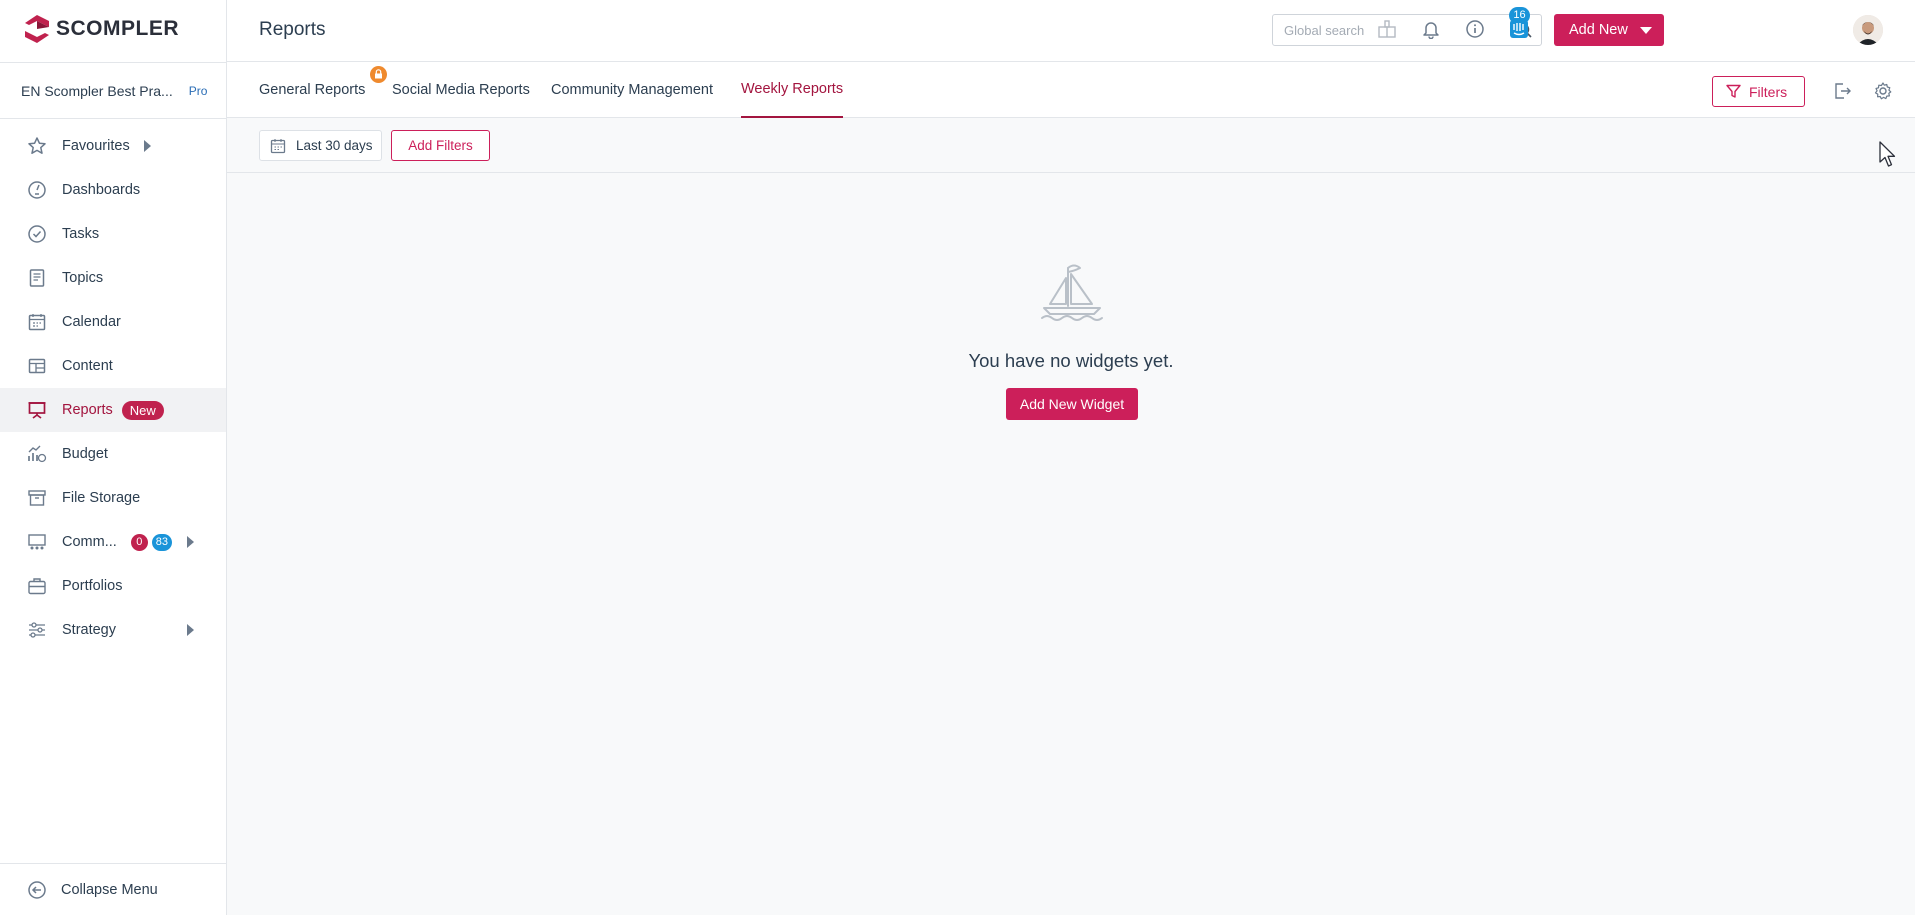  What do you see at coordinates (109, 889) in the screenshot?
I see `collapse-menu-label: Collapse Menu` at bounding box center [109, 889].